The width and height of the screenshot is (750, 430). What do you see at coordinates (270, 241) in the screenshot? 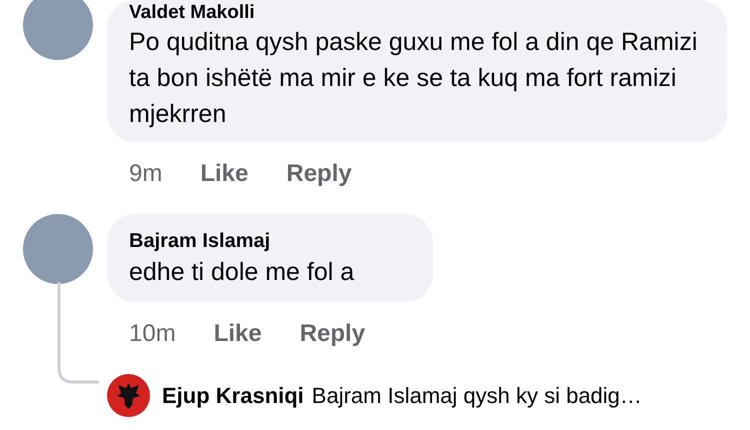
I see `author-name: Bajram Islamaj` at bounding box center [270, 241].